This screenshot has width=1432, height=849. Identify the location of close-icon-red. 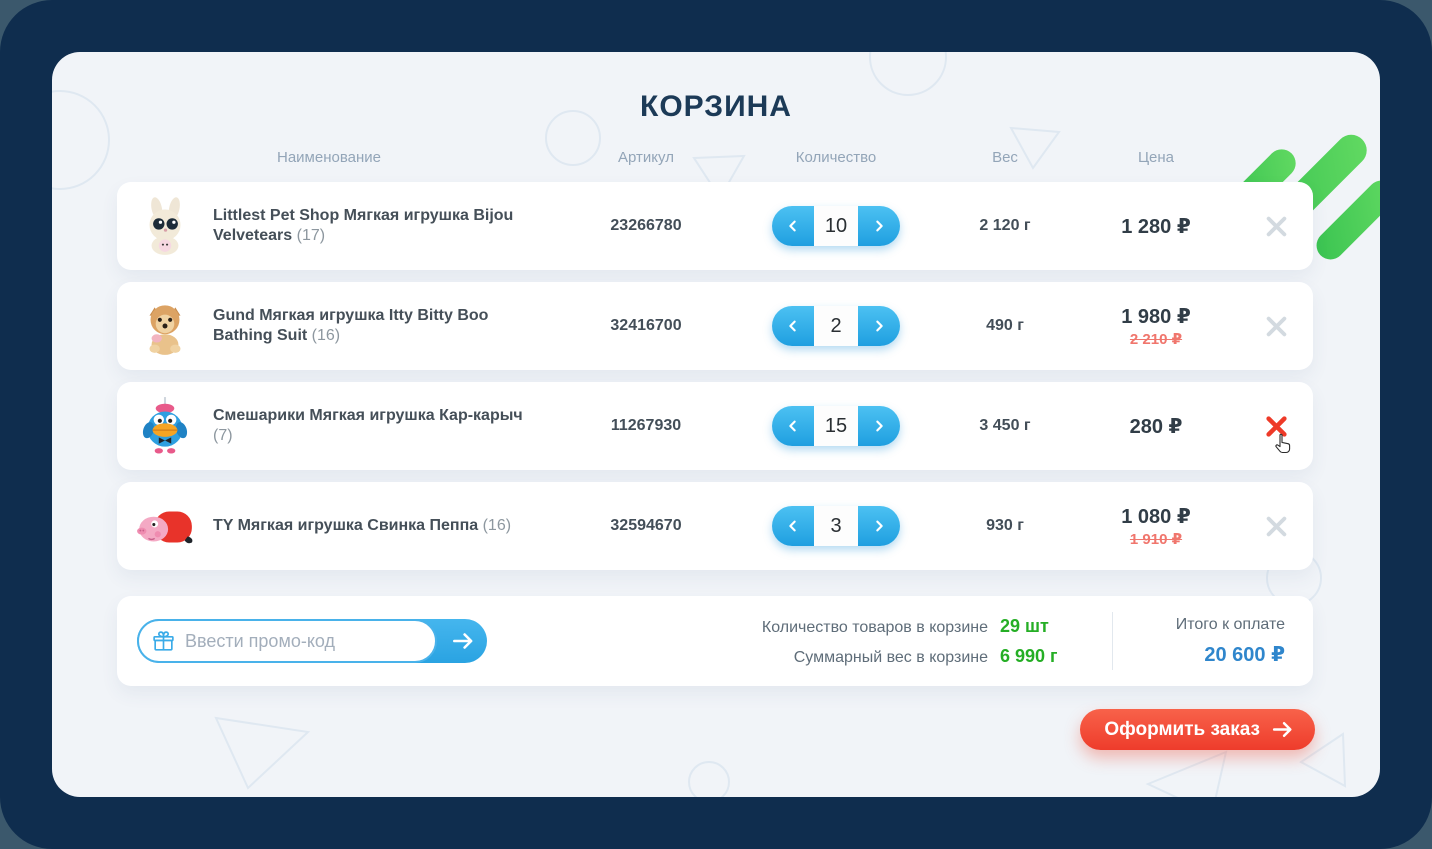
(1276, 426).